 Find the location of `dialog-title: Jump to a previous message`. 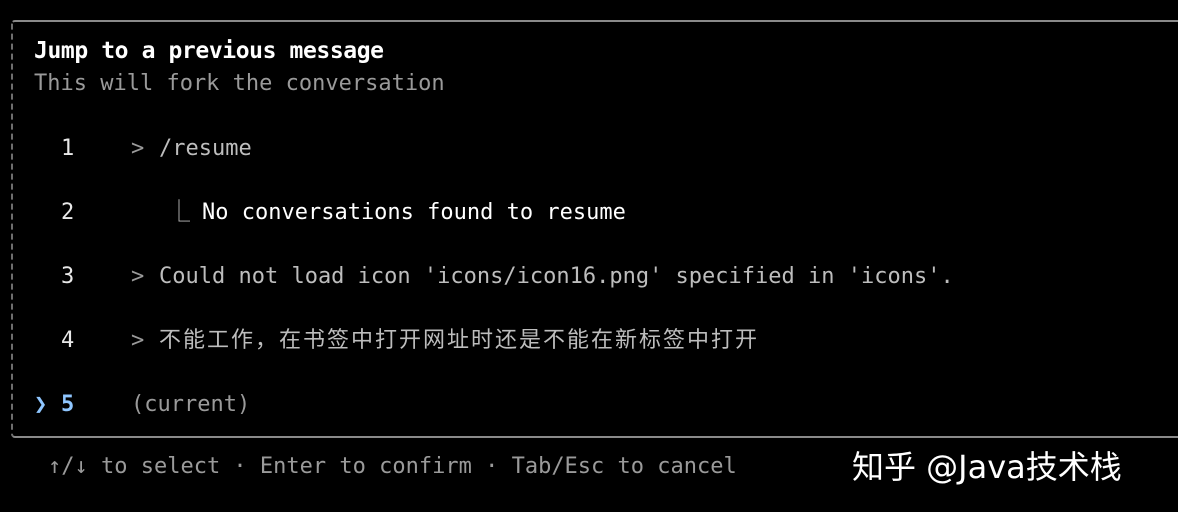

dialog-title: Jump to a previous message is located at coordinates (209, 51).